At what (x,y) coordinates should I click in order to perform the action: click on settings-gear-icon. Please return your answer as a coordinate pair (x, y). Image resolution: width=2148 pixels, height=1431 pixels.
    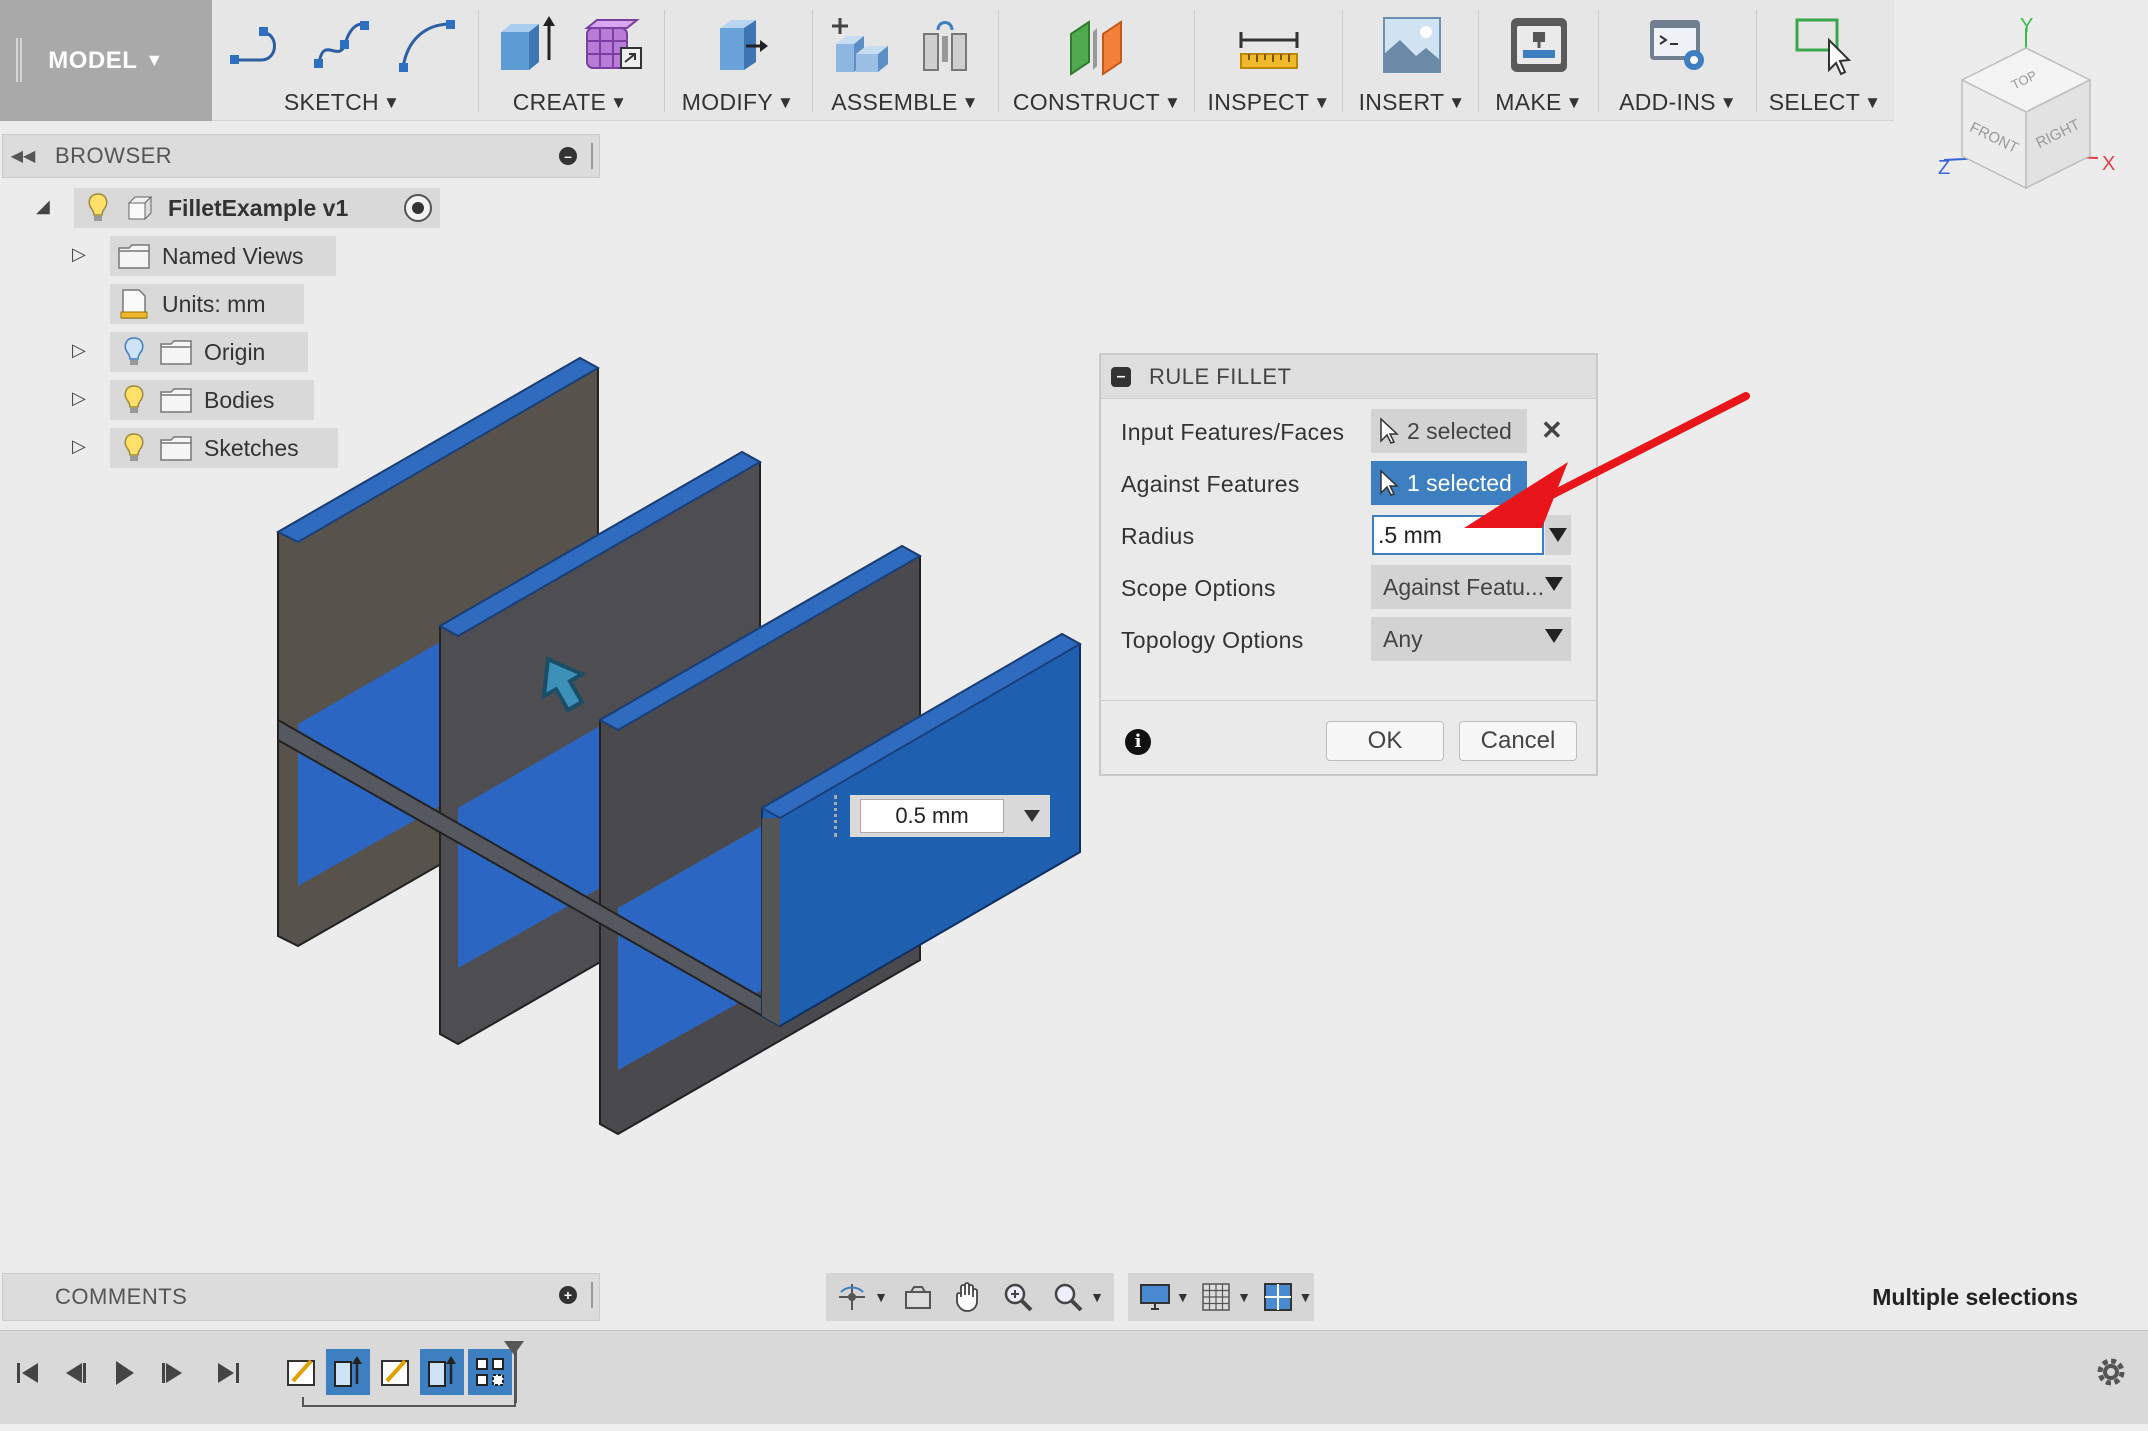
    Looking at the image, I should click on (2111, 1374).